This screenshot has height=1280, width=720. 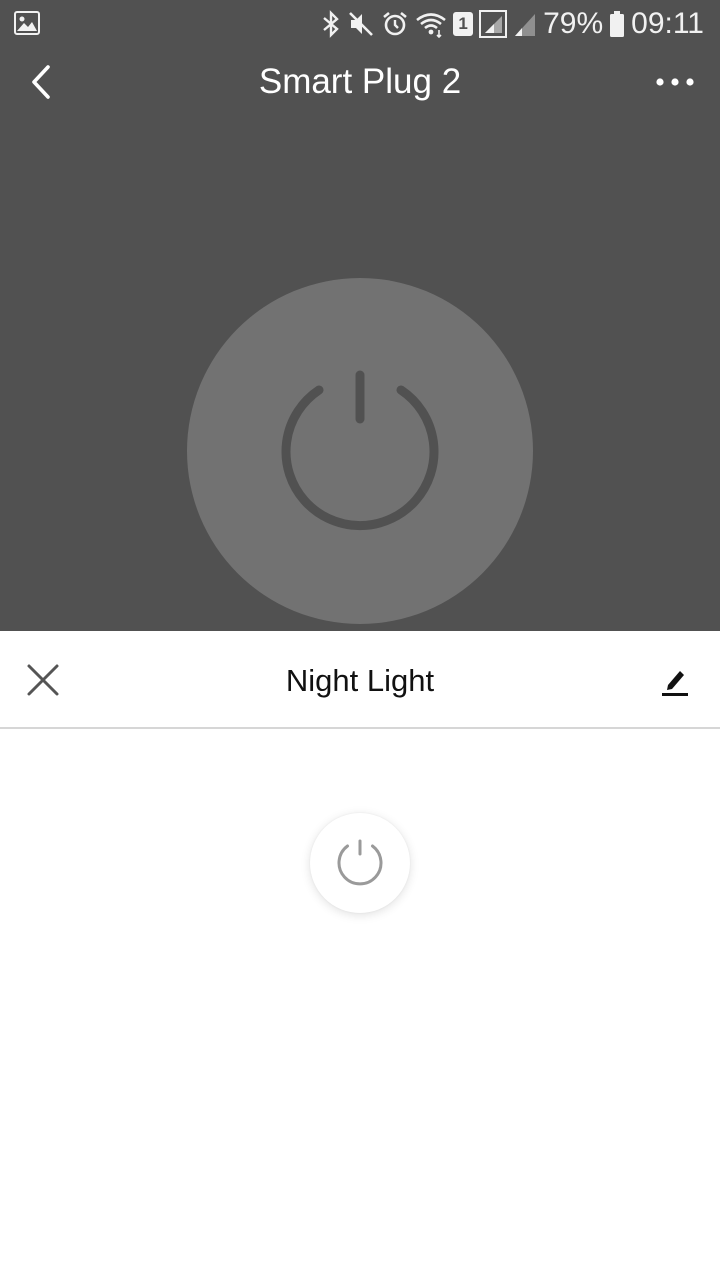 I want to click on power-toggle-button, so click(x=360, y=451).